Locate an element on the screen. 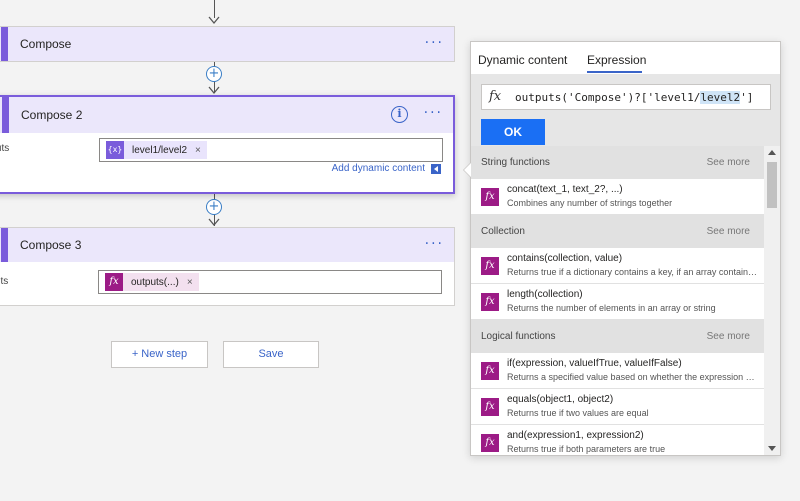  compose-3-card-header: Compose 3 ··· is located at coordinates (227, 245).